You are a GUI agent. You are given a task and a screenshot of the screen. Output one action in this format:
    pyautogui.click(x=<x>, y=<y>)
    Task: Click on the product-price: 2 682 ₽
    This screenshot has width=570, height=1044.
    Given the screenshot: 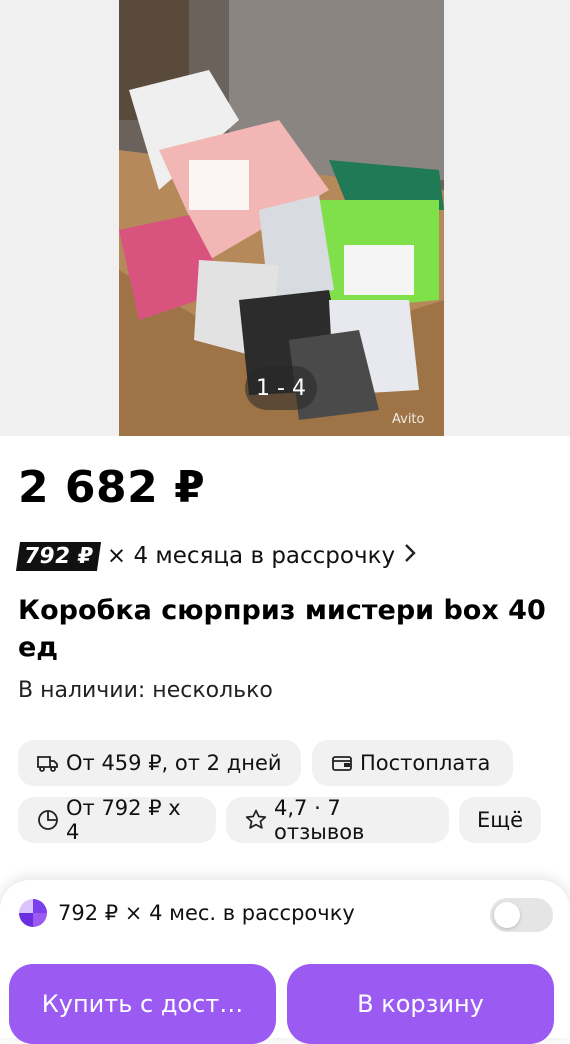 What is the action you would take?
    pyautogui.click(x=112, y=487)
    